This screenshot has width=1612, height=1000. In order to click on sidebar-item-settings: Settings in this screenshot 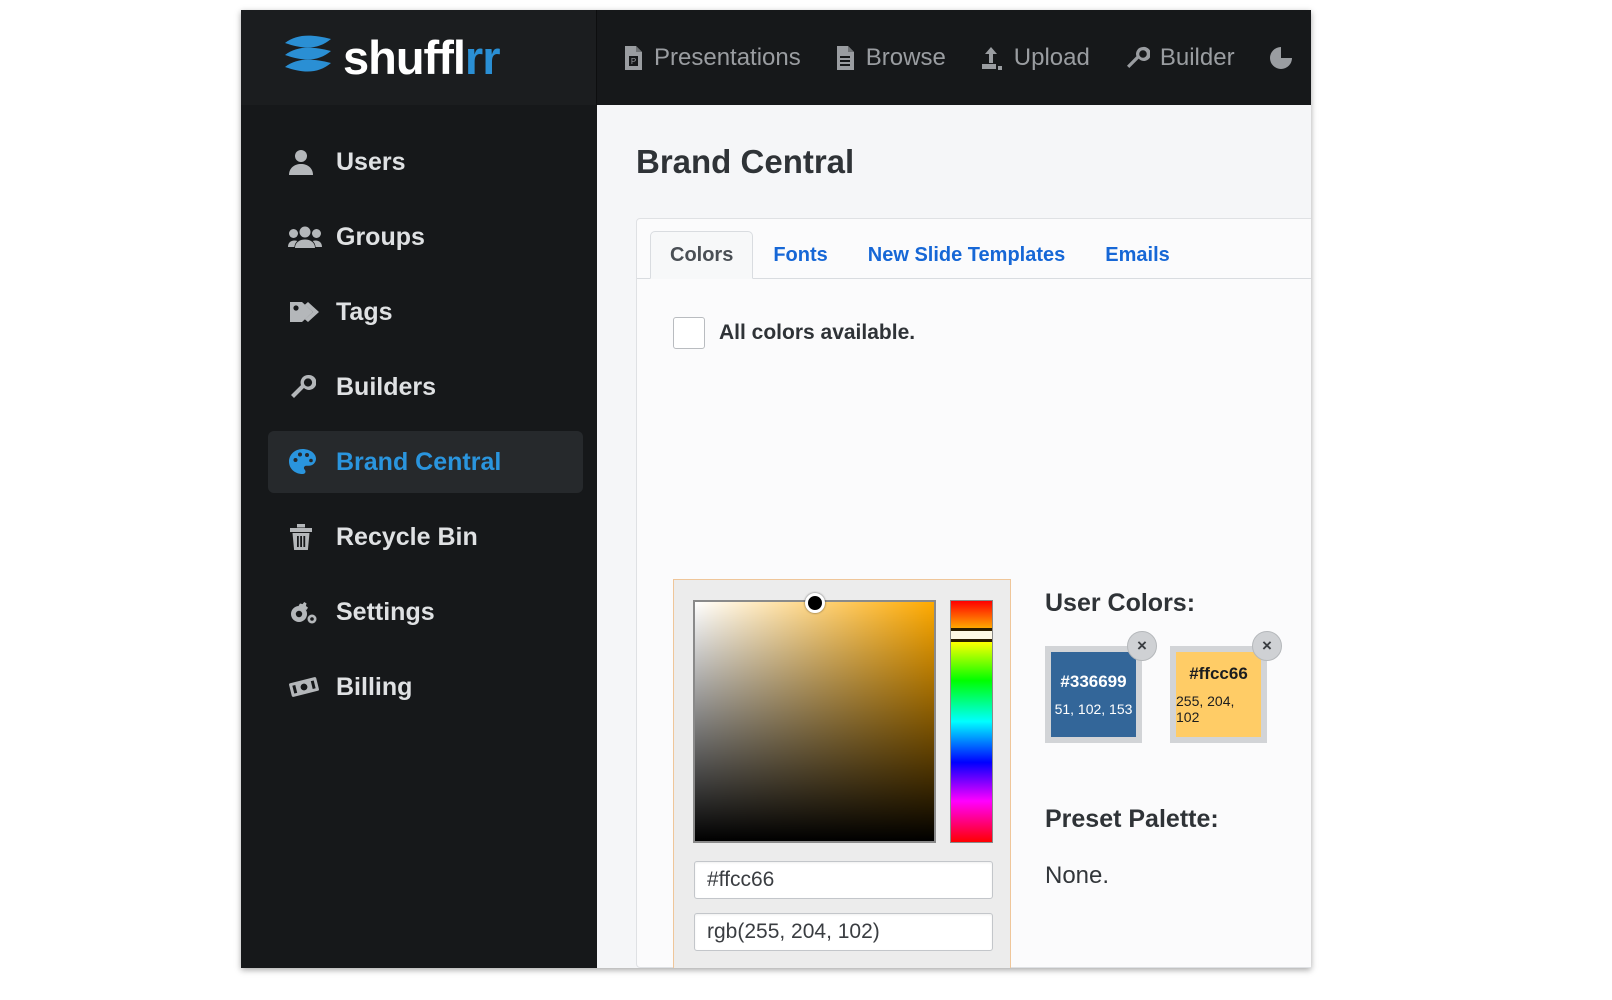, I will do `click(425, 612)`.